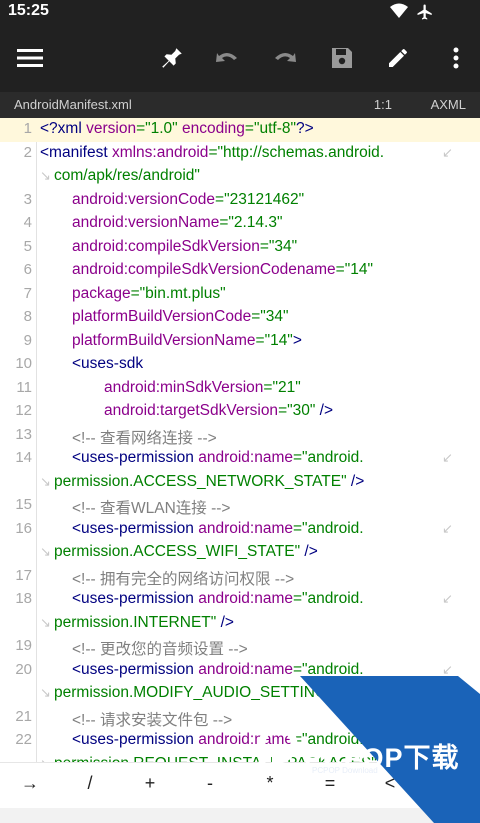 This screenshot has height=823, width=480. Describe the element at coordinates (150, 783) in the screenshot. I see `symbol-key: +` at that location.